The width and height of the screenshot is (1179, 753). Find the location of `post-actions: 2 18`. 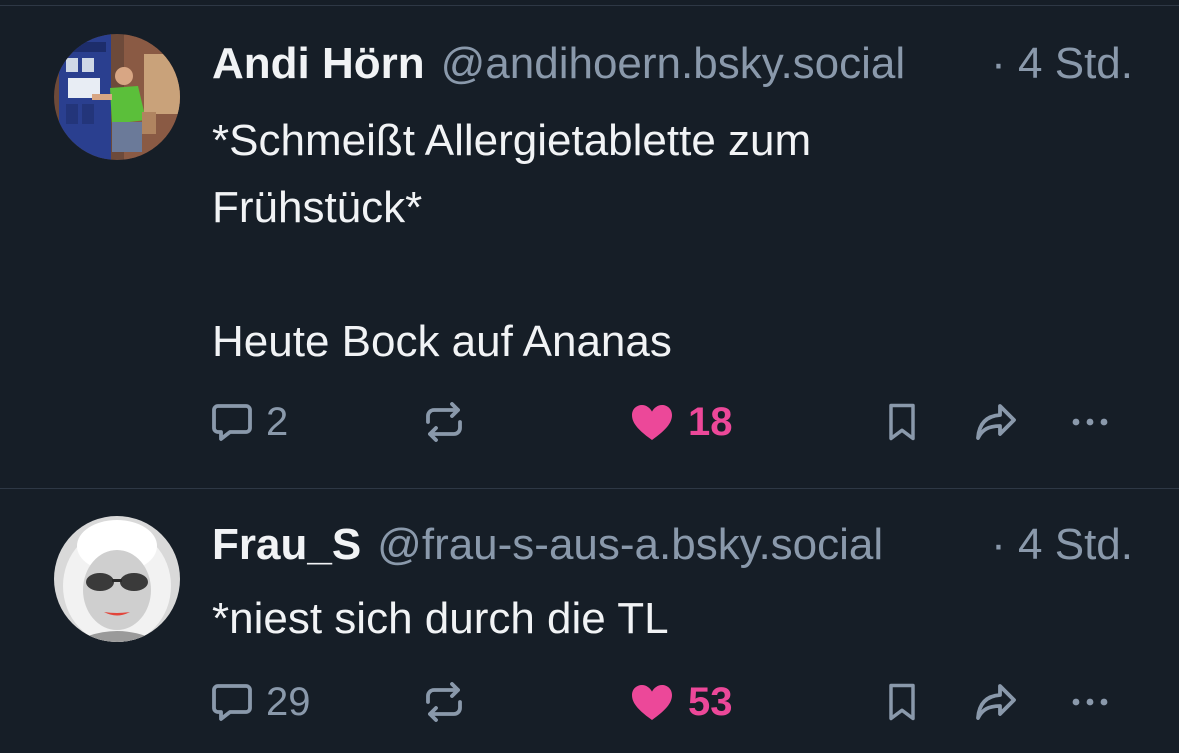

post-actions: 2 18 is located at coordinates (668, 422).